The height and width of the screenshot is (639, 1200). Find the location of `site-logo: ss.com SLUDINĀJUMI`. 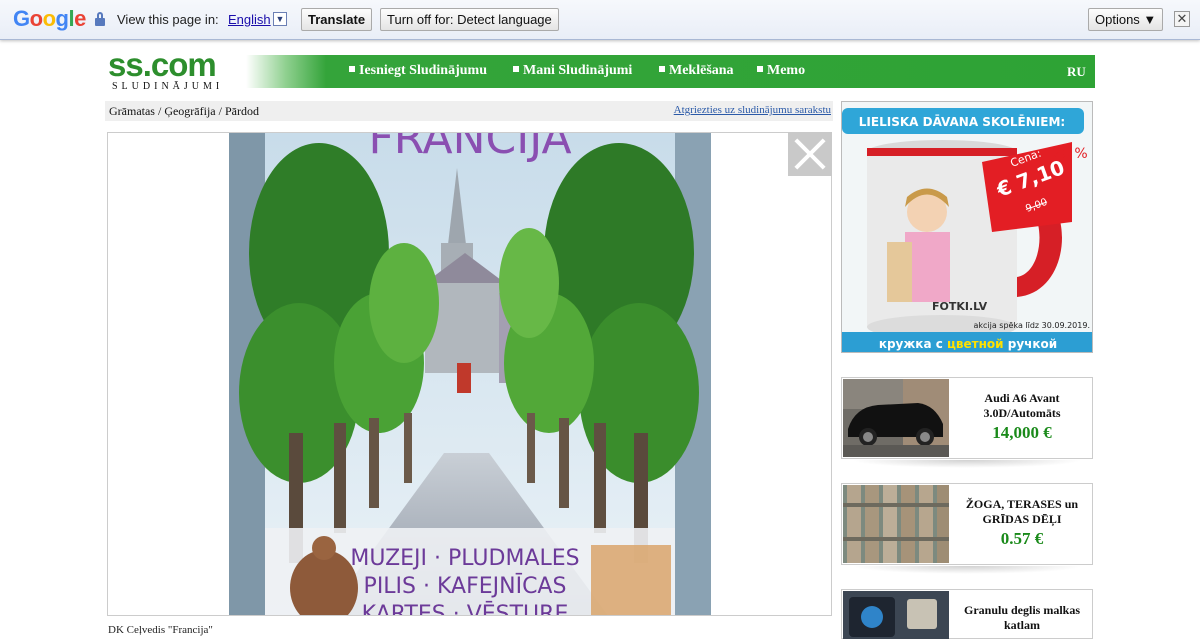

site-logo: ss.com SLUDINĀJUMI is located at coordinates (175, 69).